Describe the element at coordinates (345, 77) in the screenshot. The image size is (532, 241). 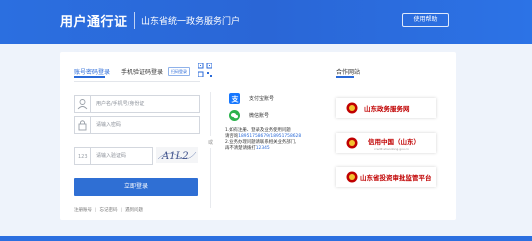
I see `partners-title-underline` at that location.